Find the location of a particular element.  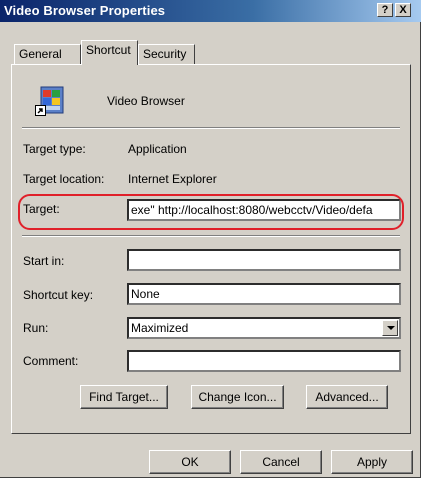

tab-general: General is located at coordinates (47, 54).